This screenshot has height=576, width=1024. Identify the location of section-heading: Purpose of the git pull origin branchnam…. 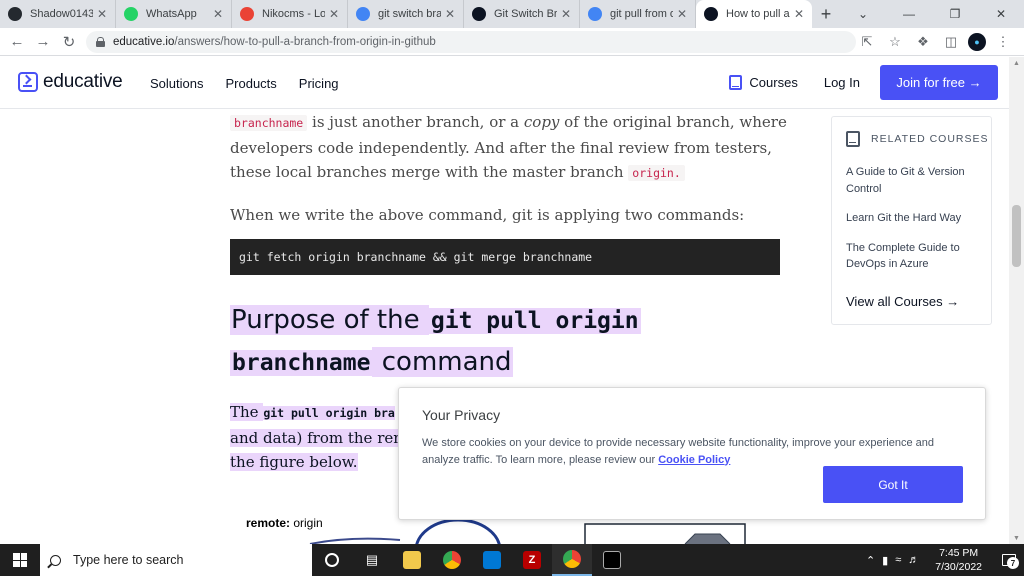
(460, 342).